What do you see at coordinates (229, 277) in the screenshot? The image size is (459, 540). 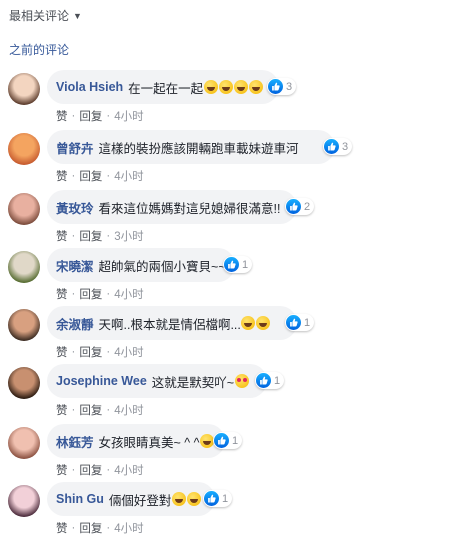 I see `comment-item: 宋曉潔 超帥氣的兩個小寶貝~~ 1 赞 · 回复 · 4小时` at bounding box center [229, 277].